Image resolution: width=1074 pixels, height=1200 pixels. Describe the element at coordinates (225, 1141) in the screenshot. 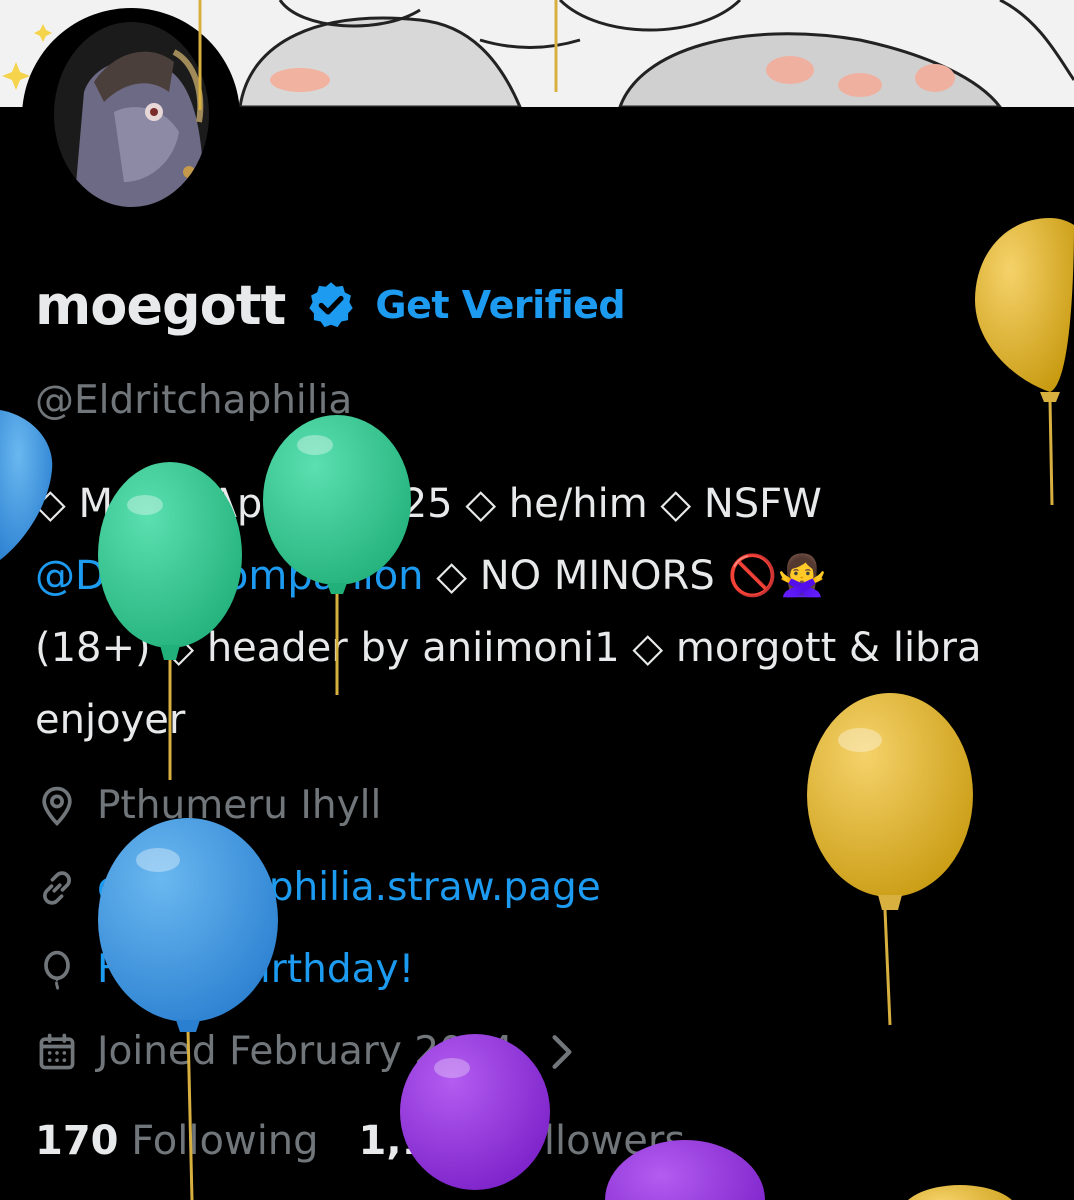

I see `following-label: Following` at that location.